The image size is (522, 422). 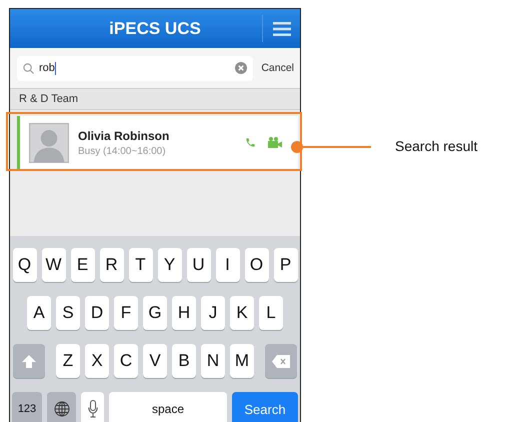 I want to click on menu-icon, so click(x=281, y=29).